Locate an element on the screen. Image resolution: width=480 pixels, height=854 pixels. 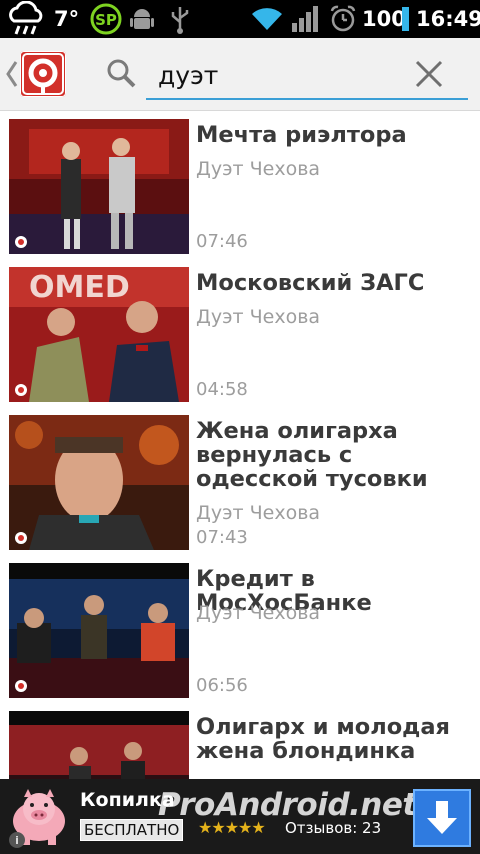
video-duration: 07:43 is located at coordinates (222, 537).